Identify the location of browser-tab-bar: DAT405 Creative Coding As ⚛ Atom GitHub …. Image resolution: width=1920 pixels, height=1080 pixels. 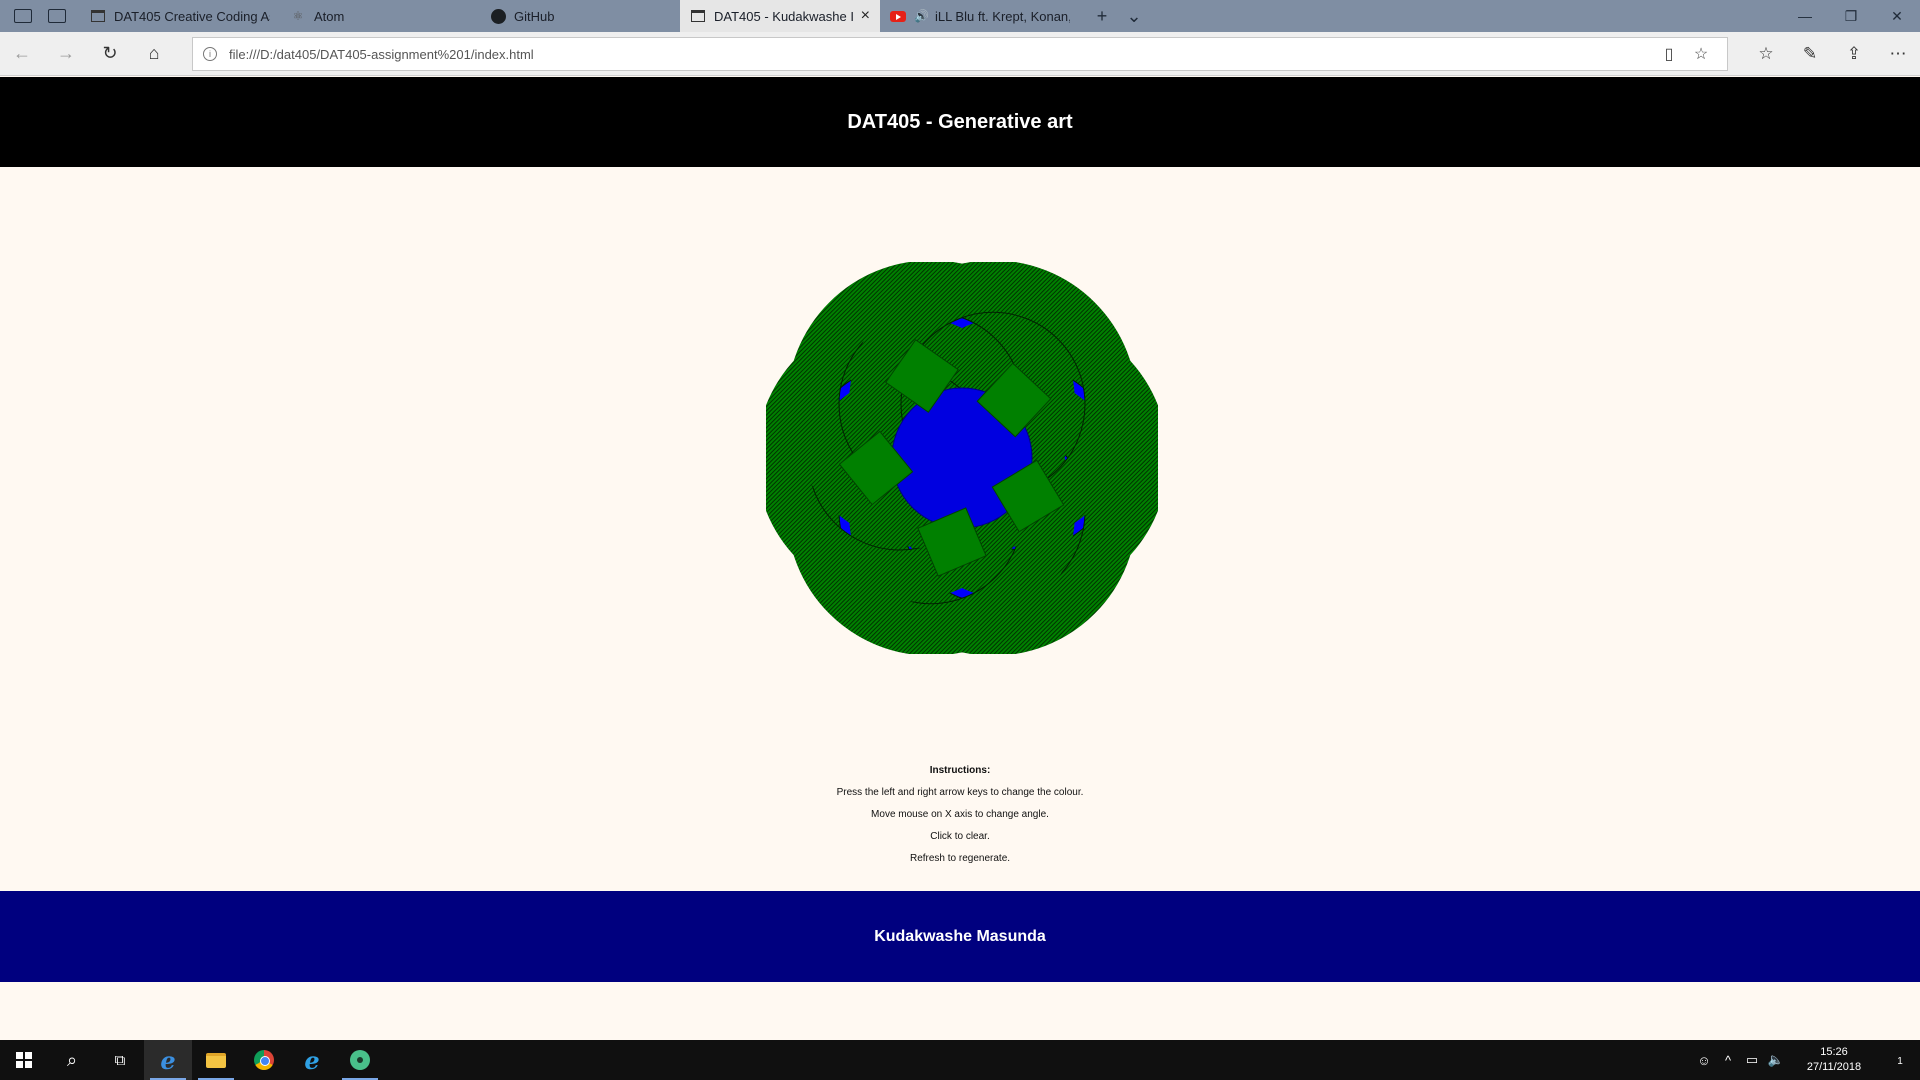
(960, 16).